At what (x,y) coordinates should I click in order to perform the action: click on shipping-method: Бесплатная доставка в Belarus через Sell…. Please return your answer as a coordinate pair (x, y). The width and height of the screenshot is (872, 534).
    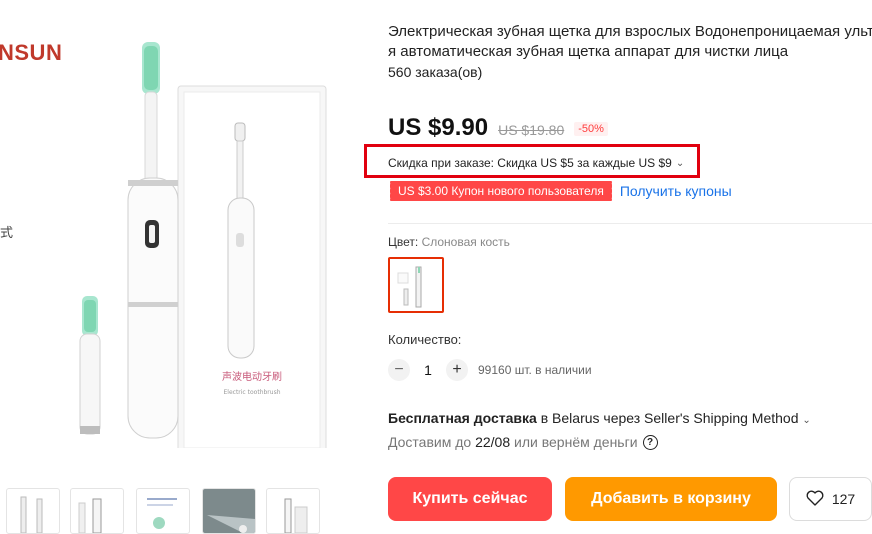
    Looking at the image, I should click on (599, 418).